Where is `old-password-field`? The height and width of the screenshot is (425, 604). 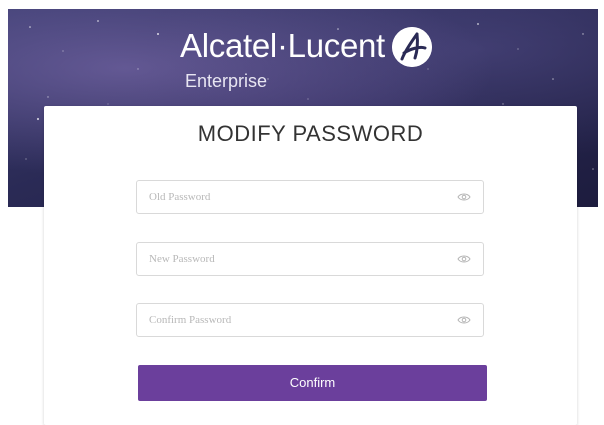 old-password-field is located at coordinates (310, 197).